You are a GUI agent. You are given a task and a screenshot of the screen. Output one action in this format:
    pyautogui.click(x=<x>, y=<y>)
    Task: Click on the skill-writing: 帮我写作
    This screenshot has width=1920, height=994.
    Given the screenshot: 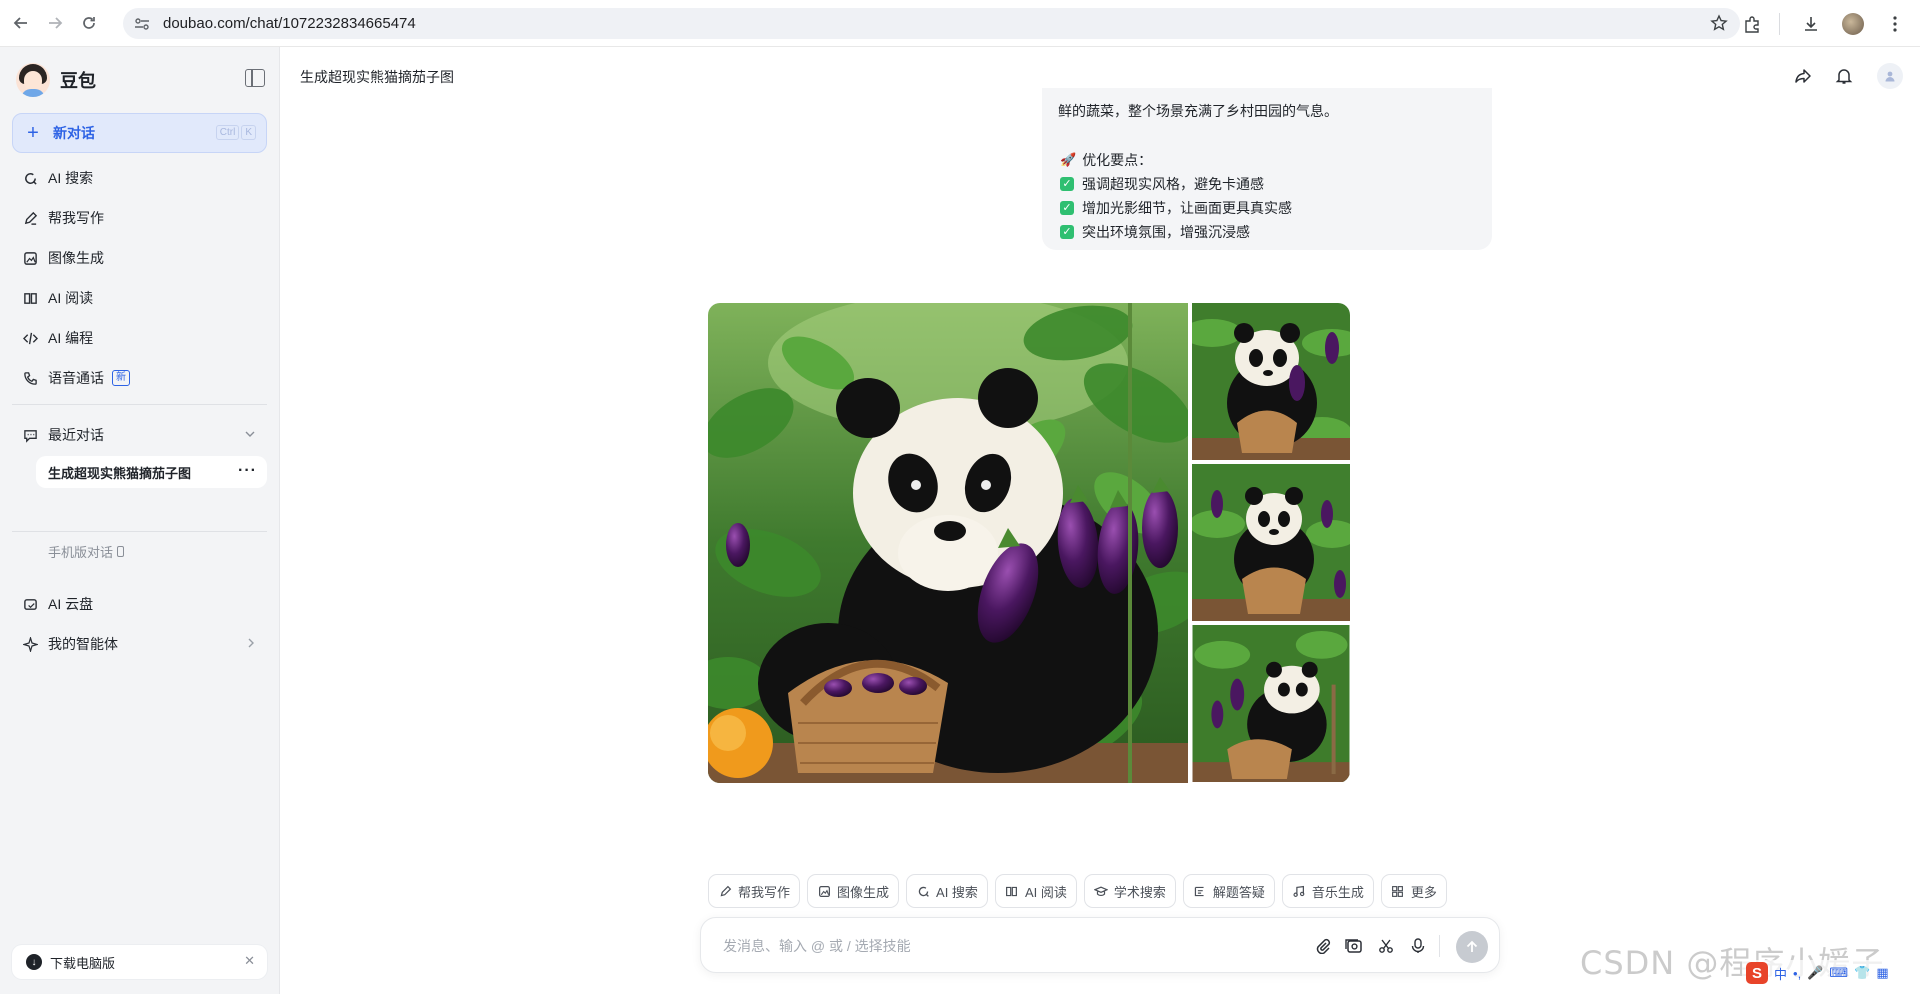 What is the action you would take?
    pyautogui.click(x=754, y=891)
    